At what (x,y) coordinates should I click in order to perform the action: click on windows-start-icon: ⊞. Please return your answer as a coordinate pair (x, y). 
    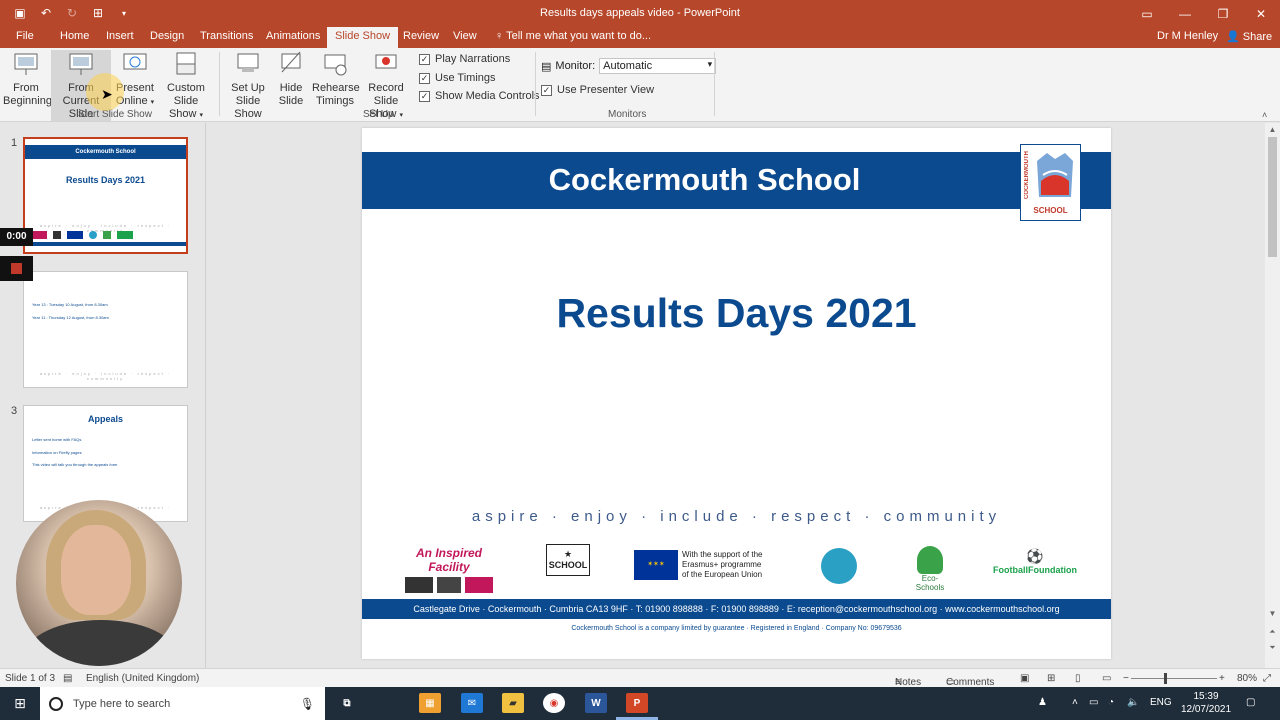
    Looking at the image, I should click on (20, 703).